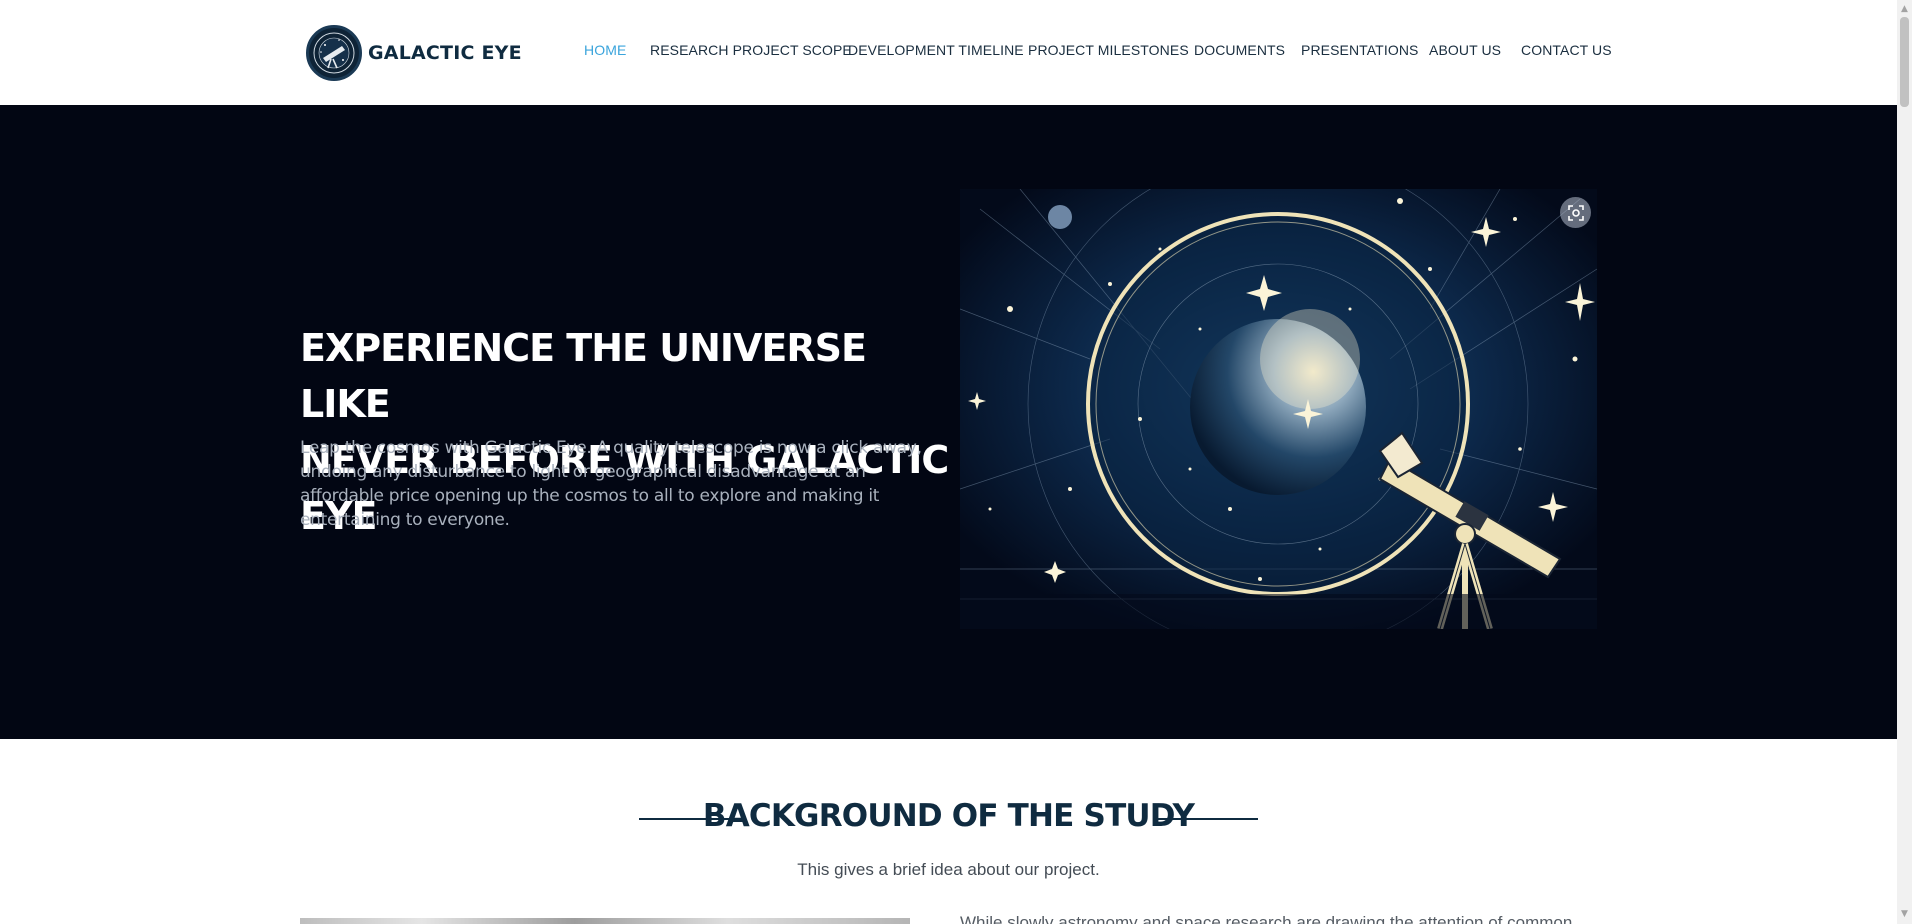 Image resolution: width=1912 pixels, height=924 pixels. I want to click on page-scrollbar: ▲ ▼, so click(1904, 462).